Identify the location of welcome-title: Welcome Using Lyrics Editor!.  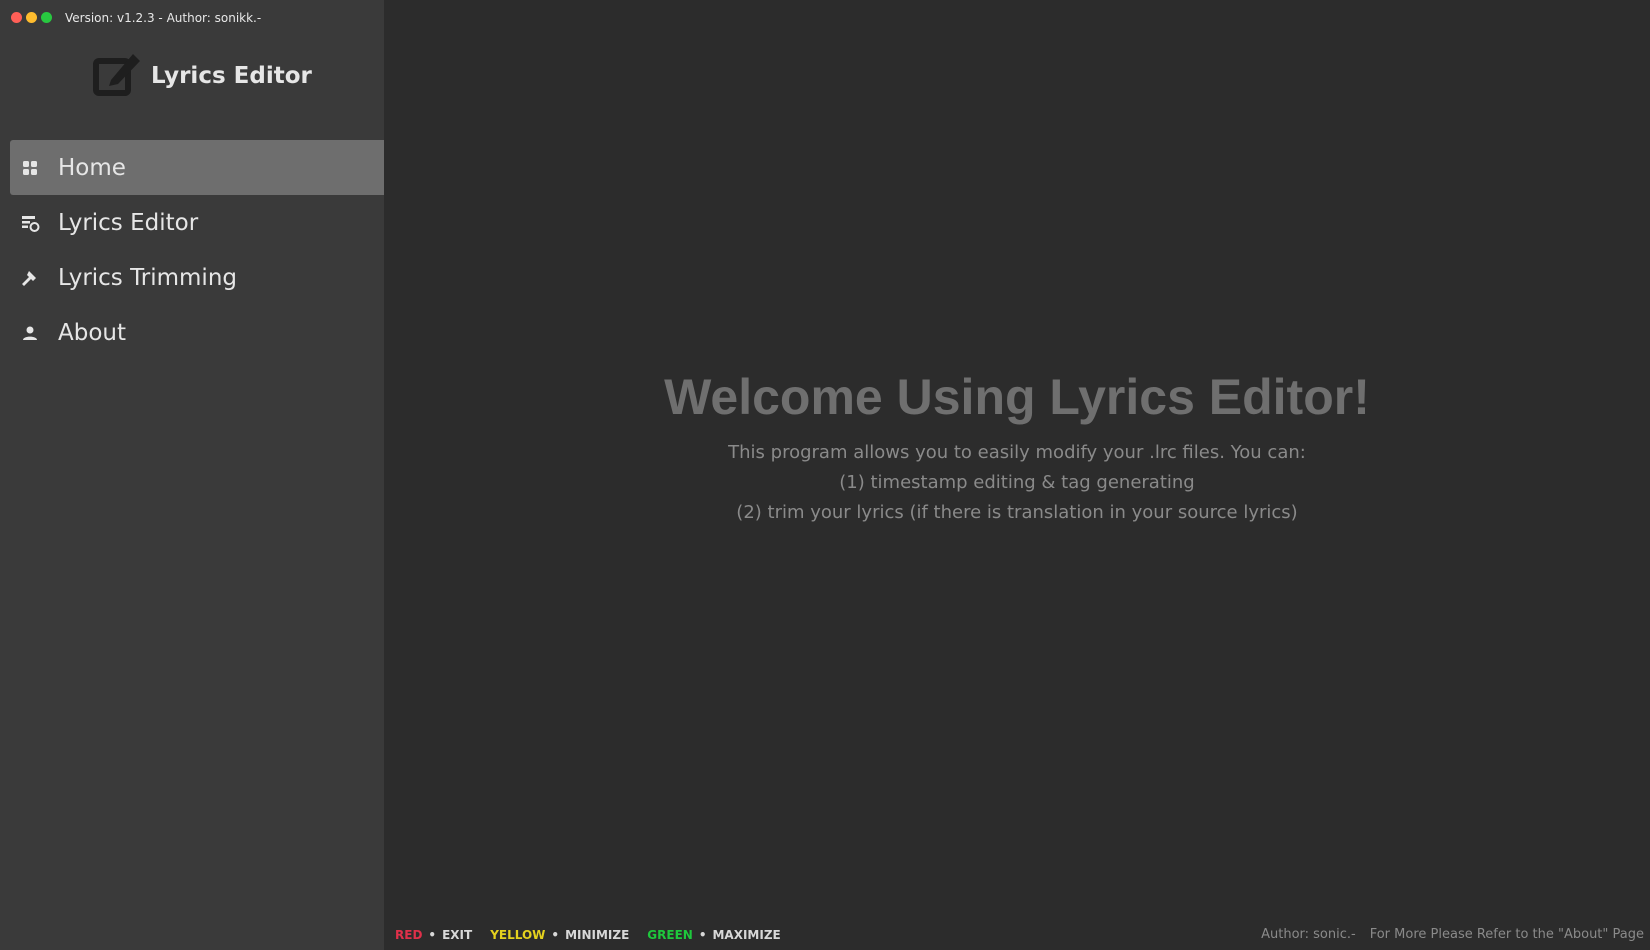
(1017, 397).